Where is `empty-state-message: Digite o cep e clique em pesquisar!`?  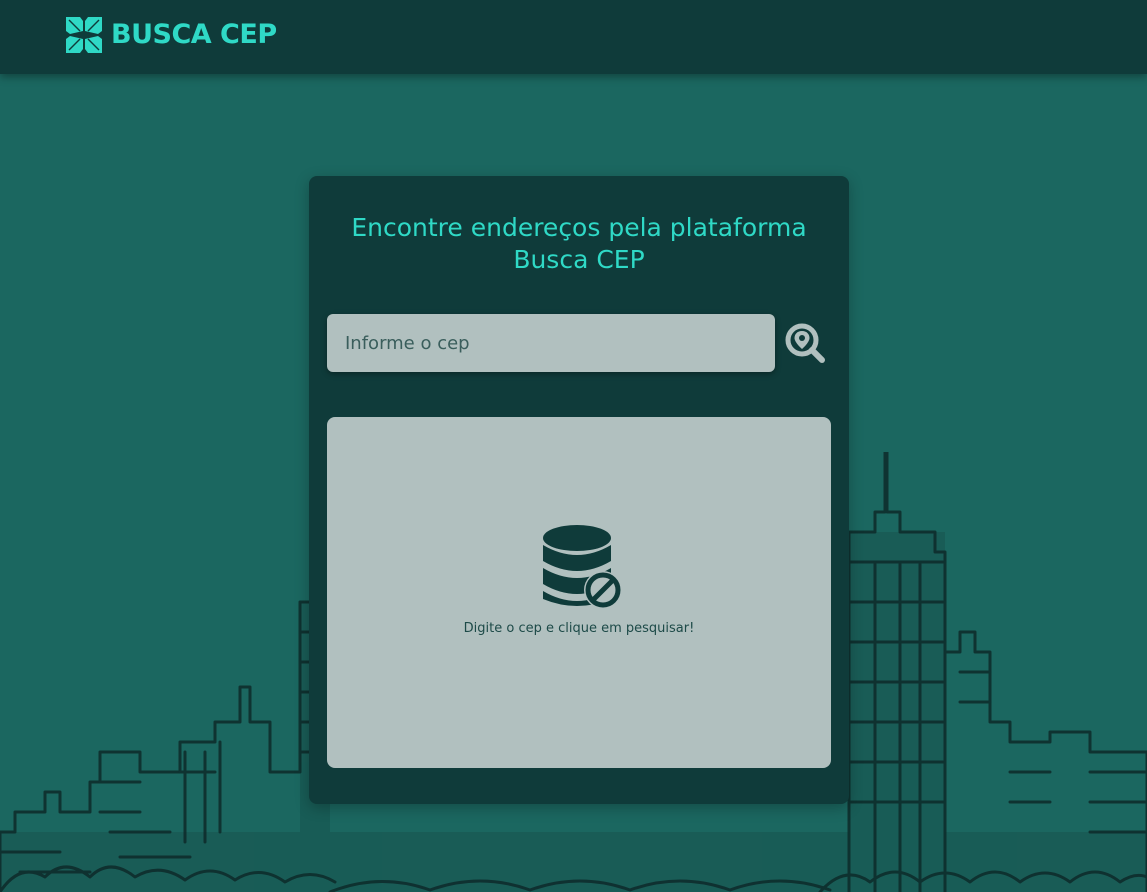 empty-state-message: Digite o cep e clique em pesquisar! is located at coordinates (579, 628).